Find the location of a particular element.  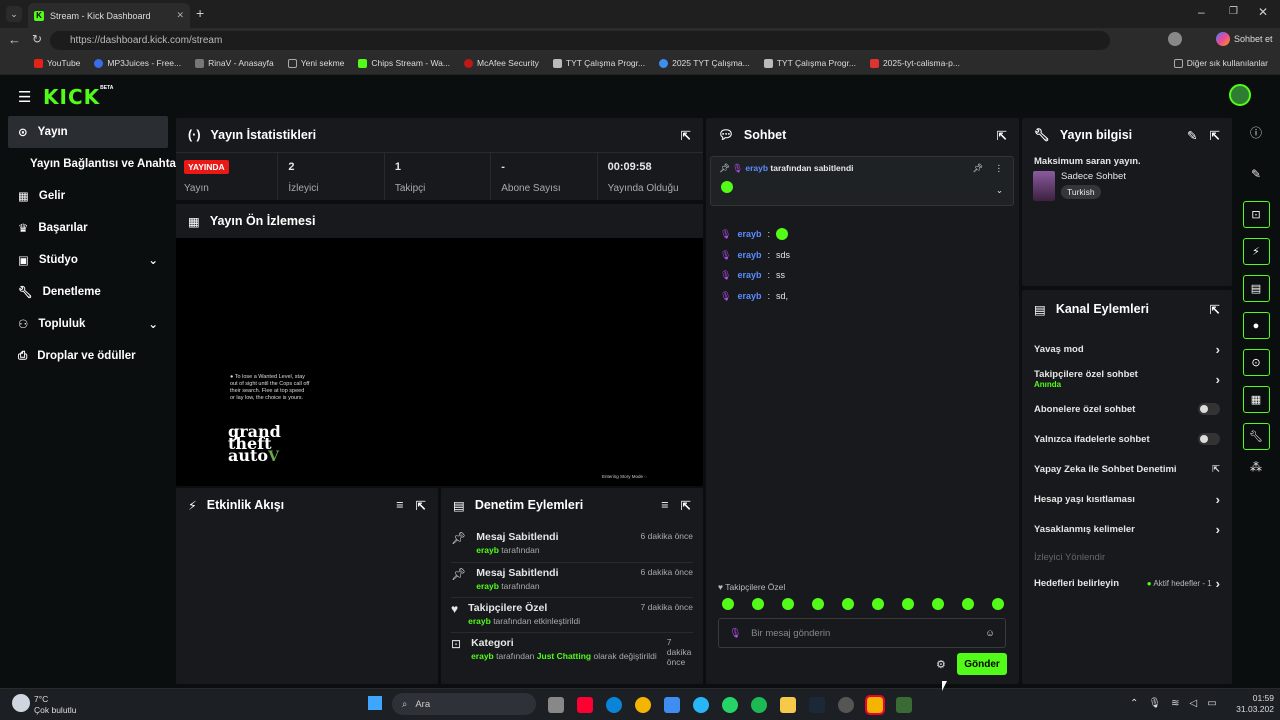

sidebar-item-denetleme: 🔧︎ Denetleme is located at coordinates (86, 292).